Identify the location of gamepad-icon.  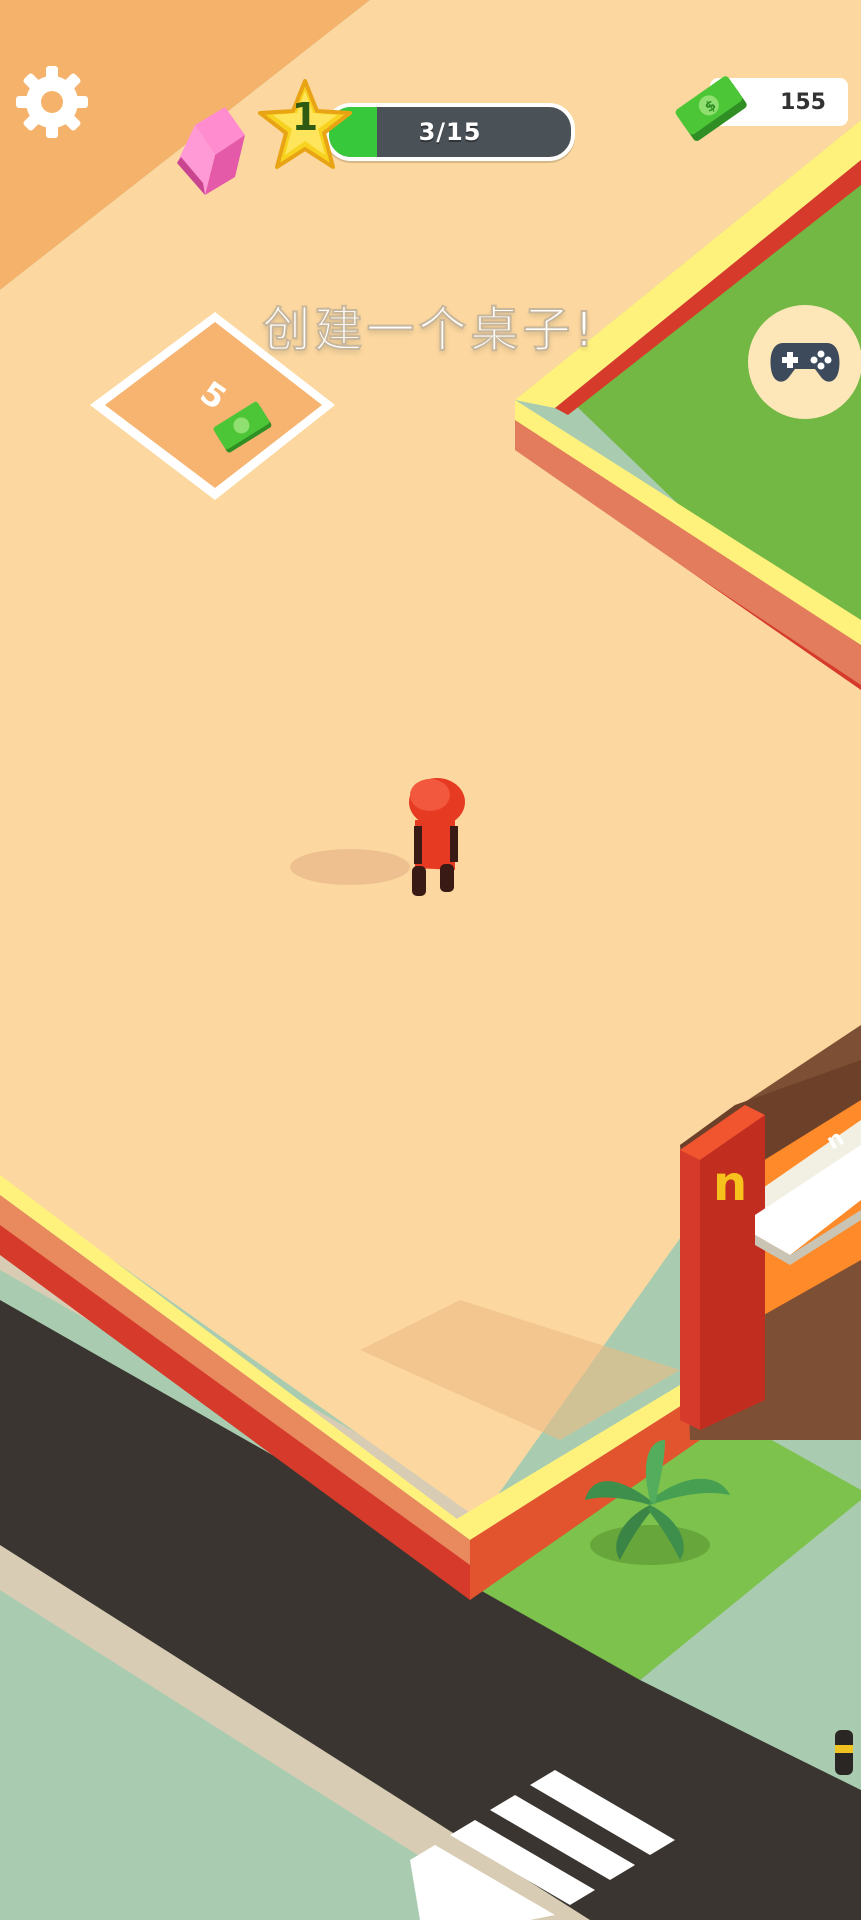
(805, 362).